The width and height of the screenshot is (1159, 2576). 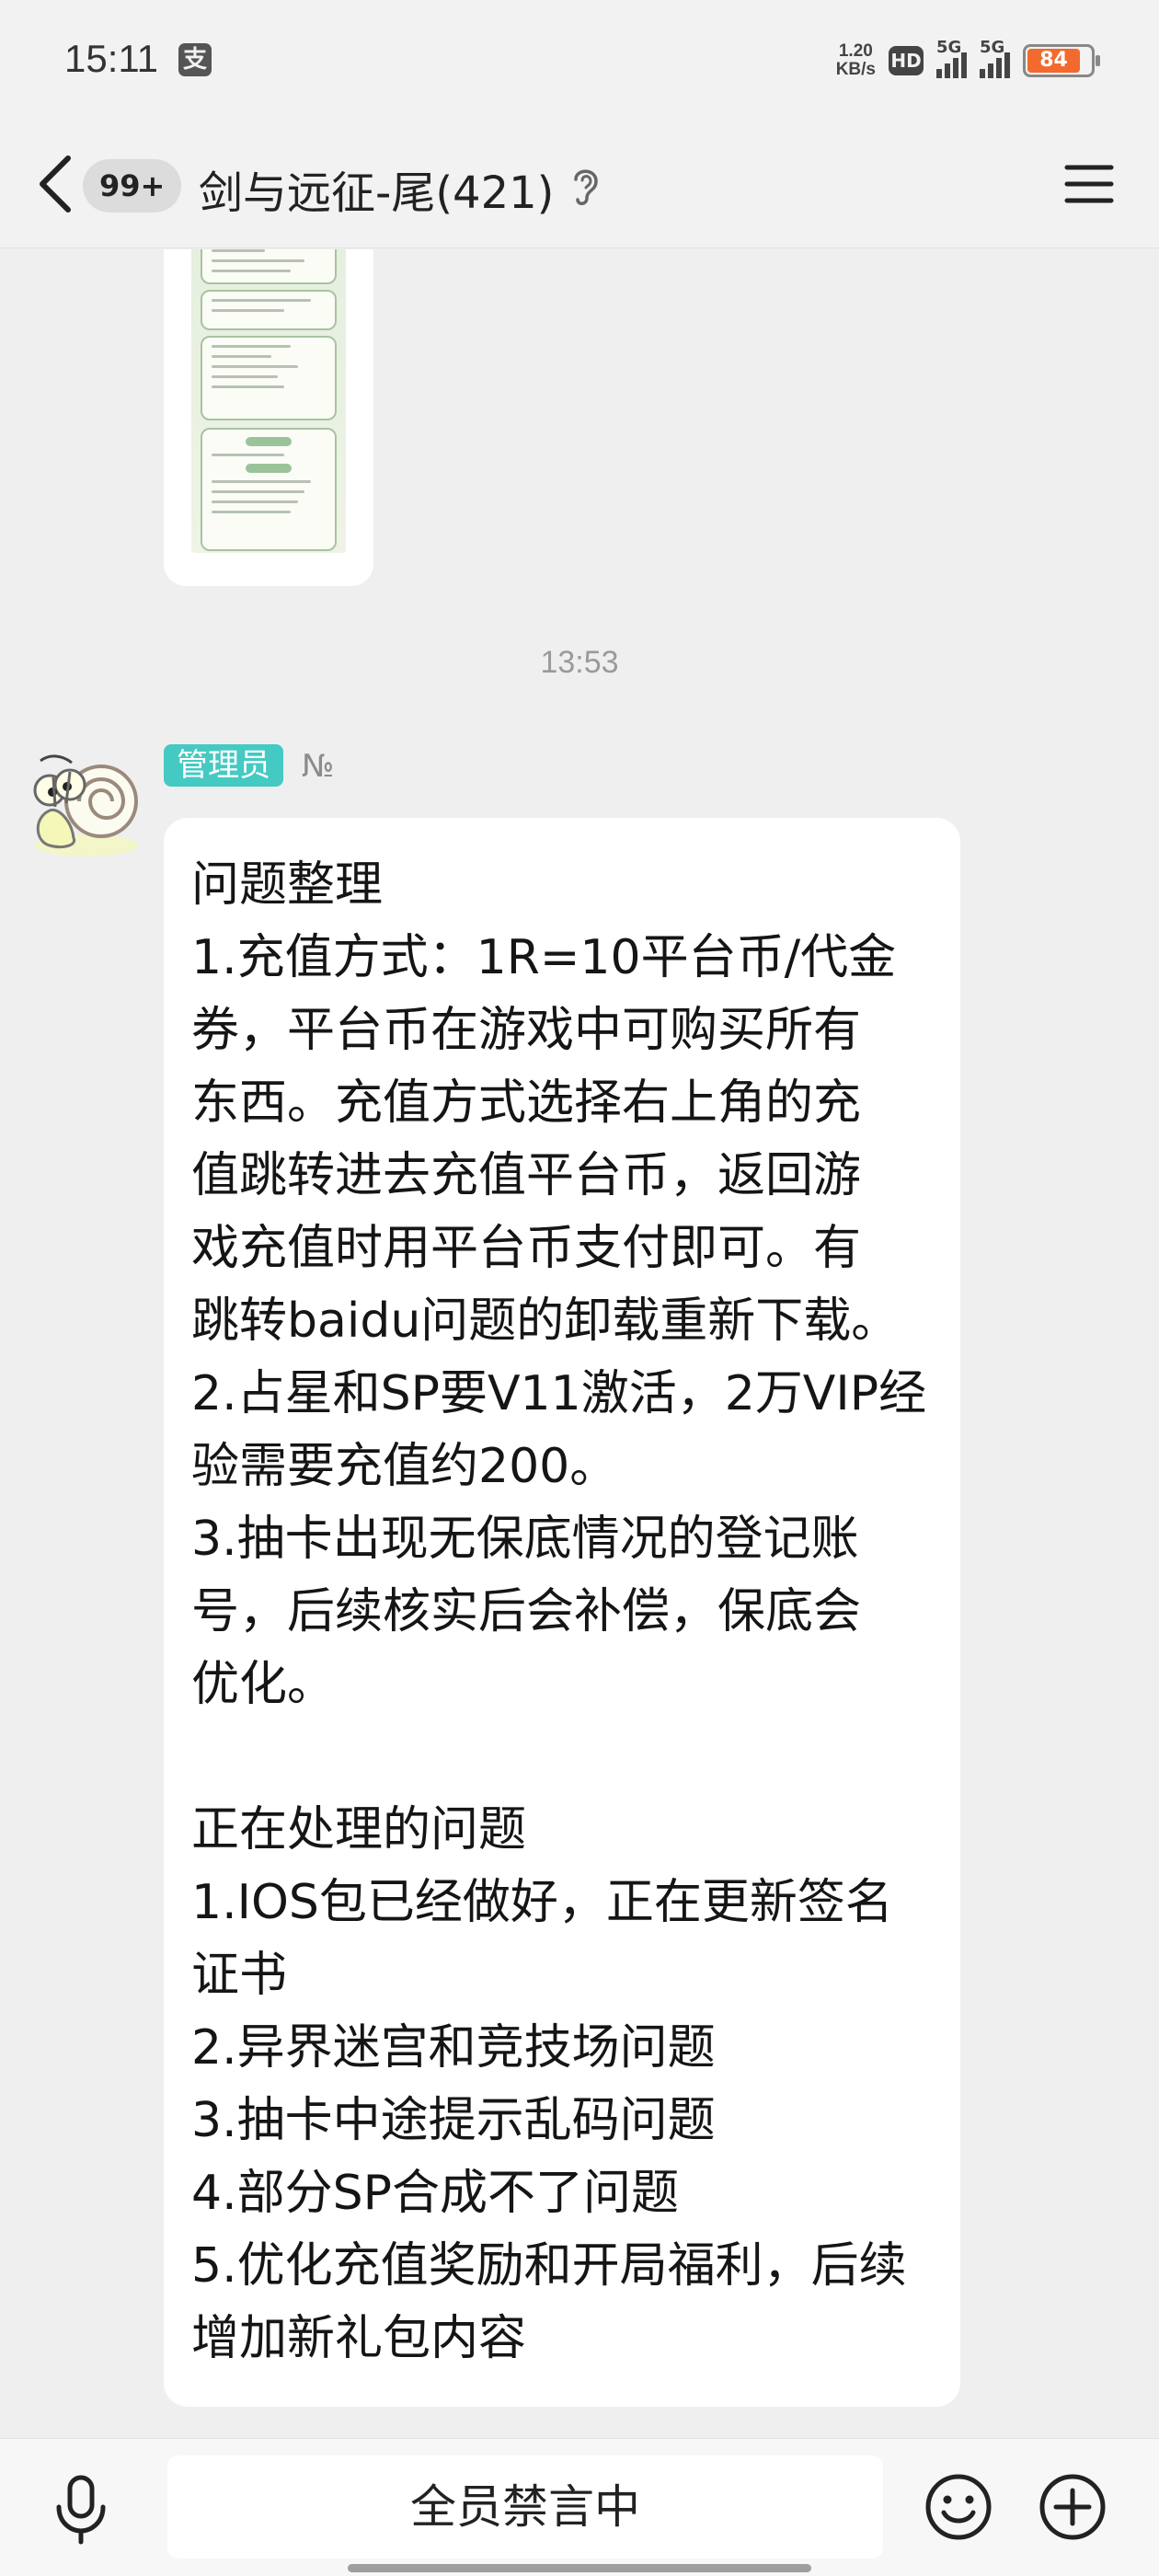 What do you see at coordinates (579, 662) in the screenshot?
I see `time-divider: 13:53` at bounding box center [579, 662].